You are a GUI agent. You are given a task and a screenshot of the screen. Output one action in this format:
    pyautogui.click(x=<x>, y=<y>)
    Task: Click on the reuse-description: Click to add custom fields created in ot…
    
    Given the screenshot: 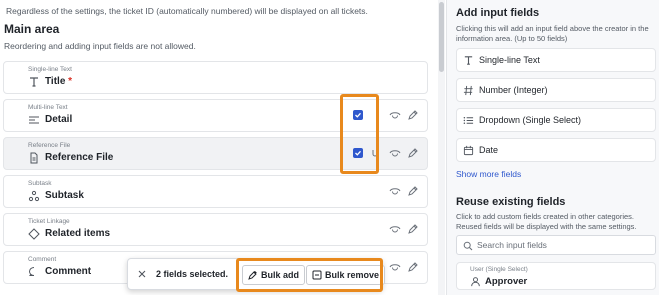 What is the action you would take?
    pyautogui.click(x=546, y=221)
    